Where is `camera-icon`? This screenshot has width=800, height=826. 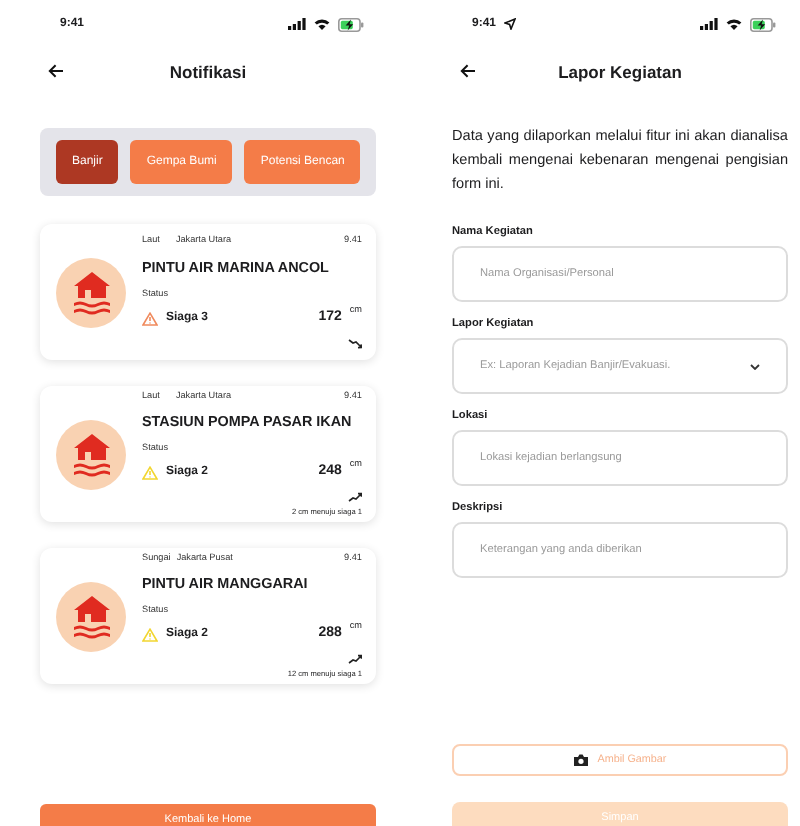
camera-icon is located at coordinates (580, 760).